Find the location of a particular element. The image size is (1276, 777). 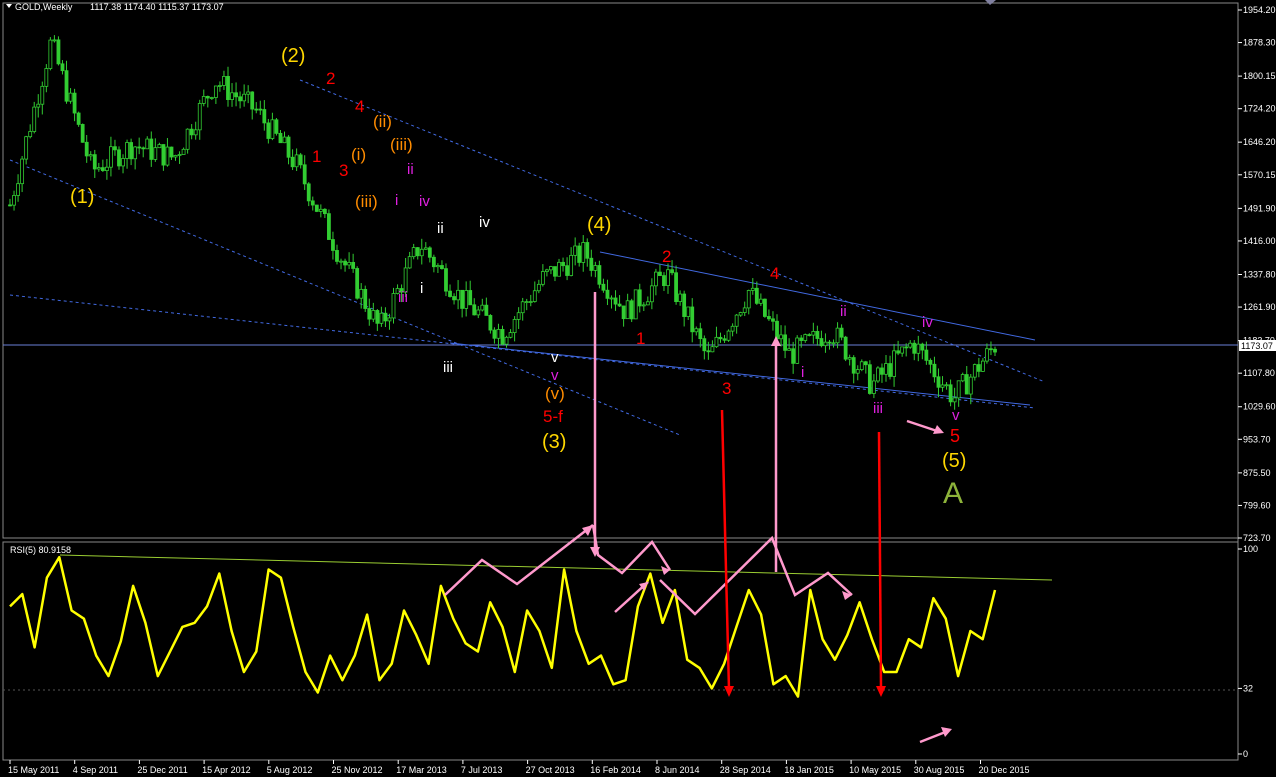

time-tick-label: 16 Feb 2014 is located at coordinates (615, 770).